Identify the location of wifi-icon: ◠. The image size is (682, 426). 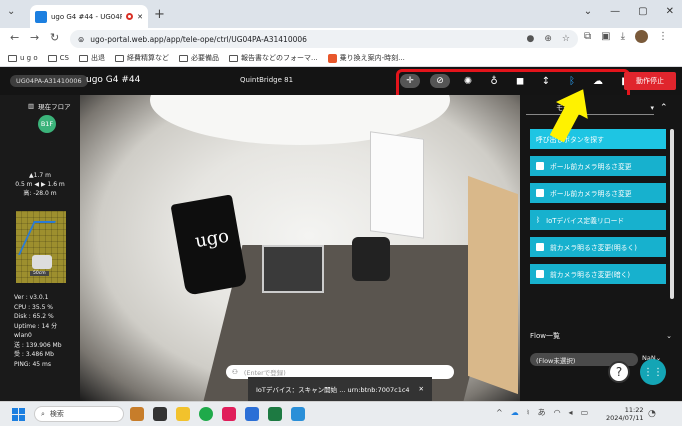
(557, 412).